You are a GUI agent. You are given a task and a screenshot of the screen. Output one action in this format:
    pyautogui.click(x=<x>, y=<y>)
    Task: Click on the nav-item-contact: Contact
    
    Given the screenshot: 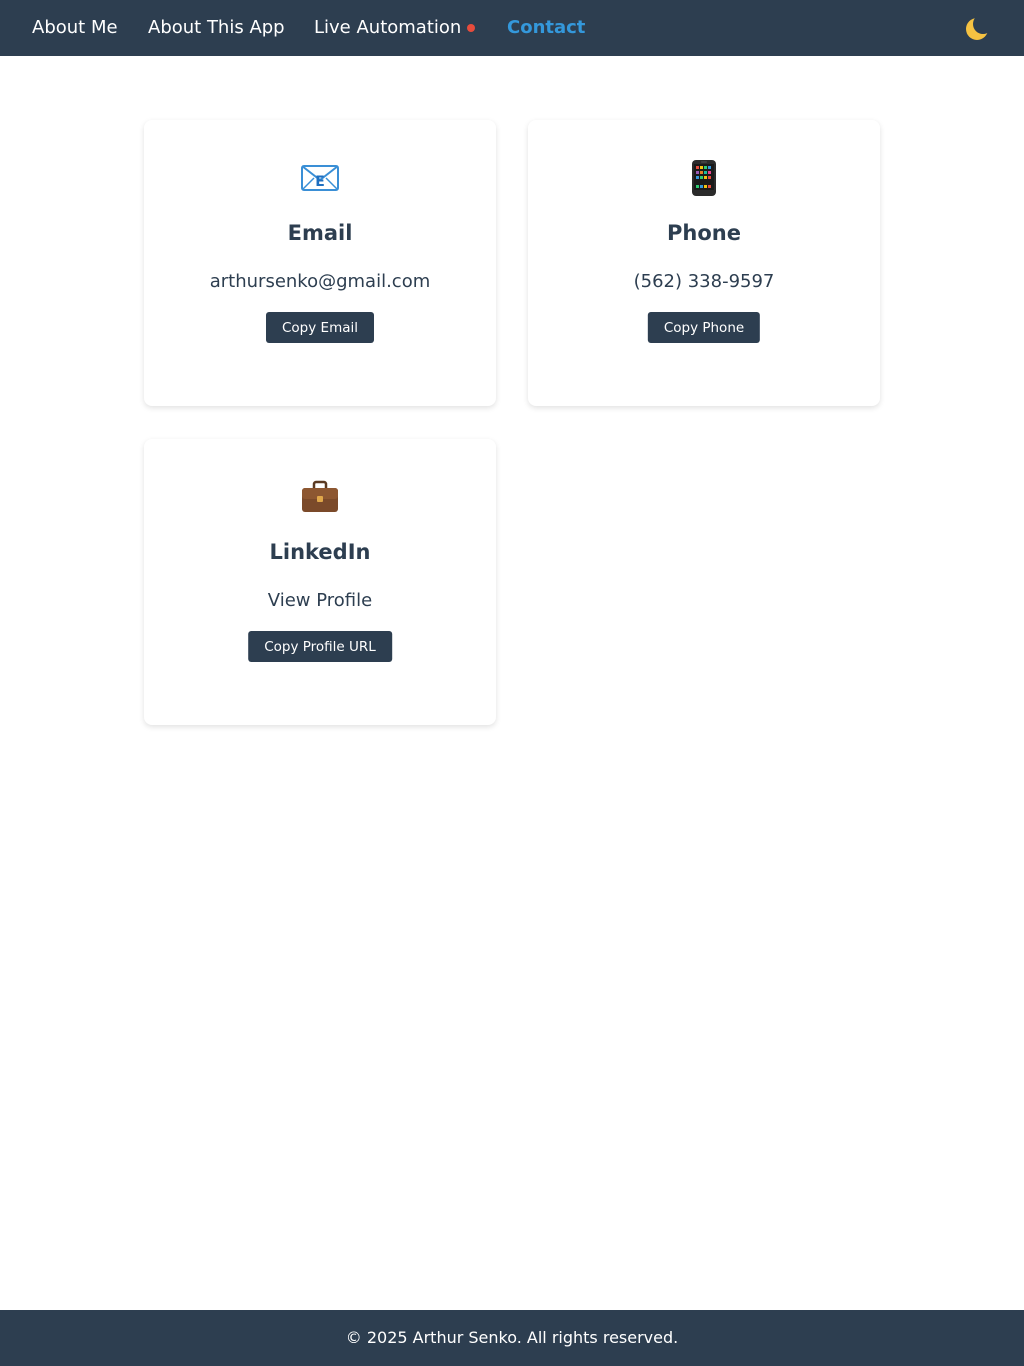 What is the action you would take?
    pyautogui.click(x=546, y=28)
    